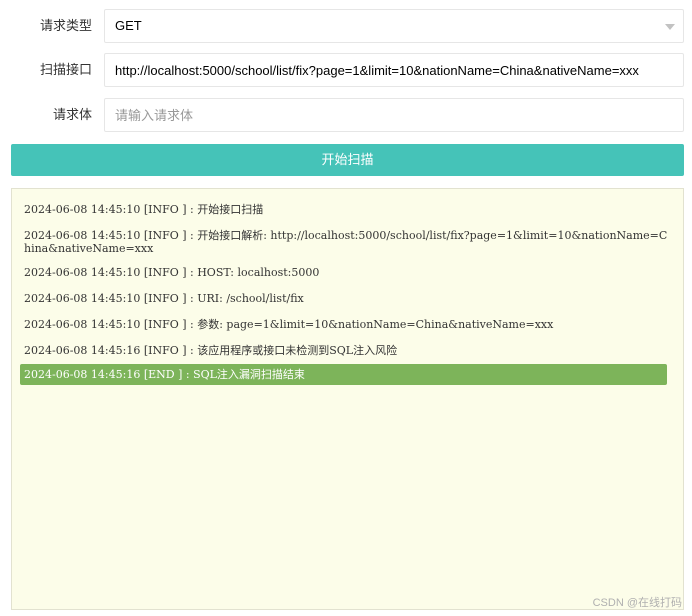  I want to click on method-select: GET, so click(394, 26).